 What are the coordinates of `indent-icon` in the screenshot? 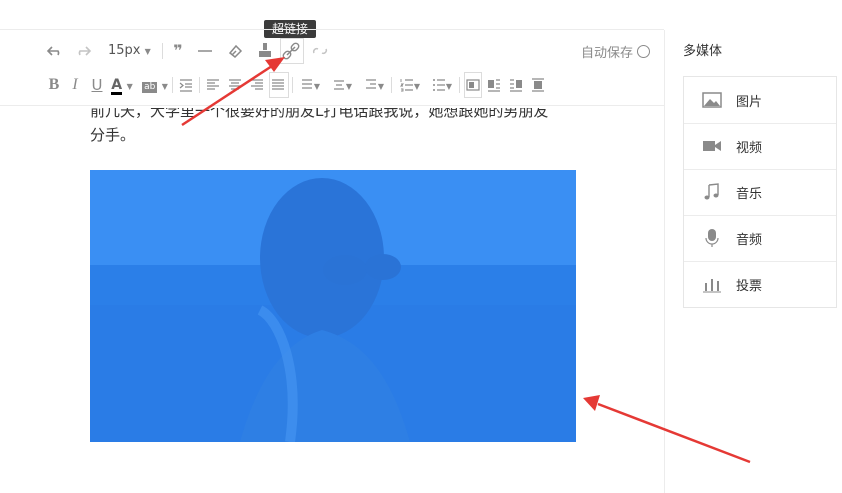 It's located at (185, 85).